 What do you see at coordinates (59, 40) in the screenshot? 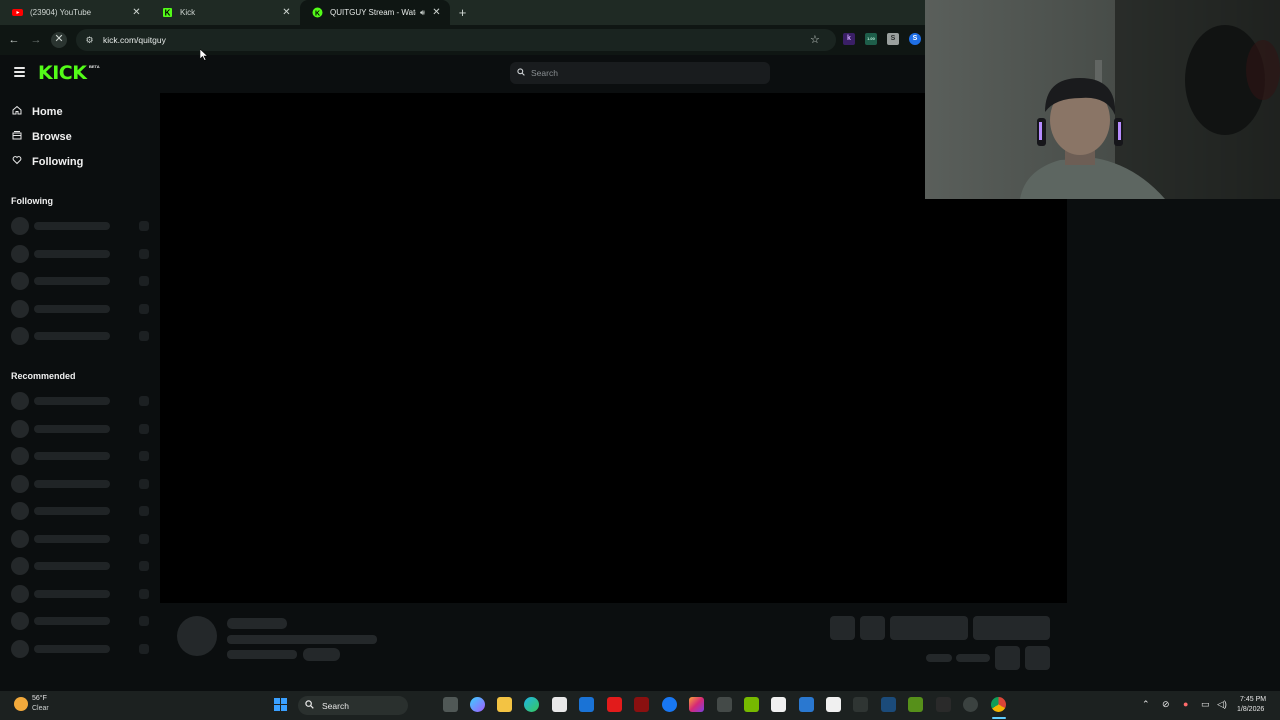
I see `stop-loading-button: ✕` at bounding box center [59, 40].